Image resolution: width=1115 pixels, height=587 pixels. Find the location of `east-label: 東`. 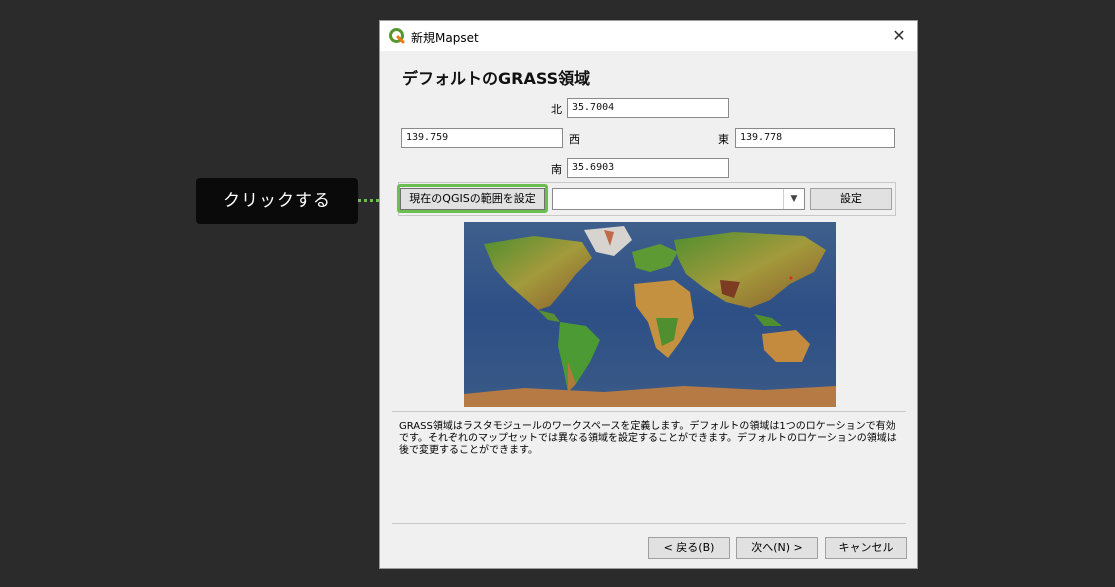

east-label: 東 is located at coordinates (723, 139).